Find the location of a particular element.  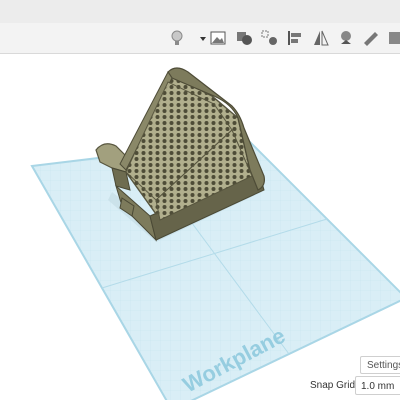

toolbar is located at coordinates (200, 38).